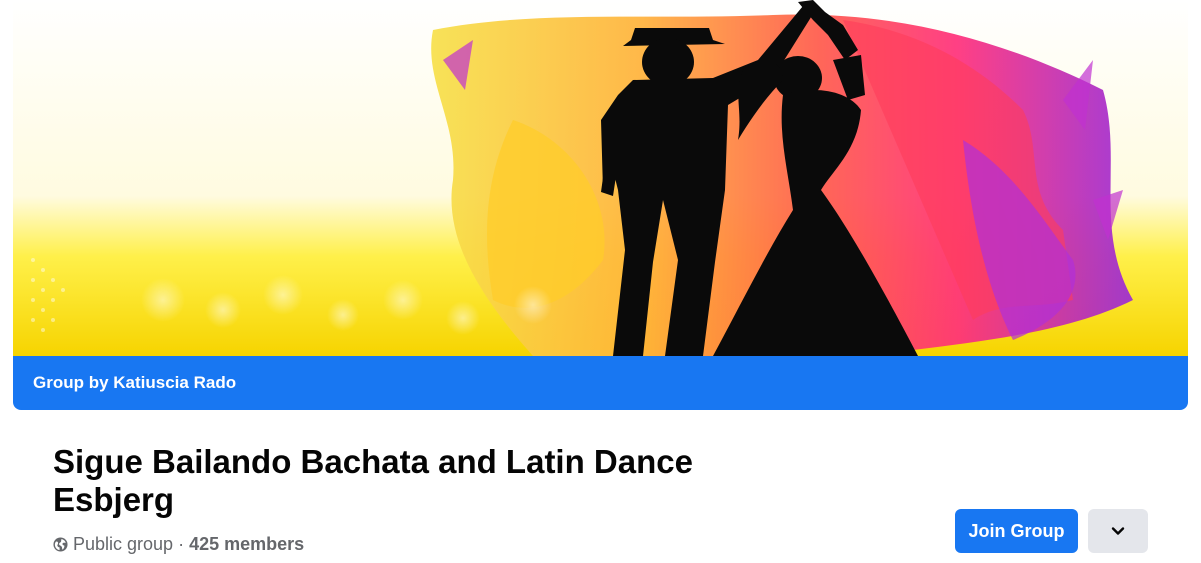  I want to click on privacy-label: Public group, so click(123, 544).